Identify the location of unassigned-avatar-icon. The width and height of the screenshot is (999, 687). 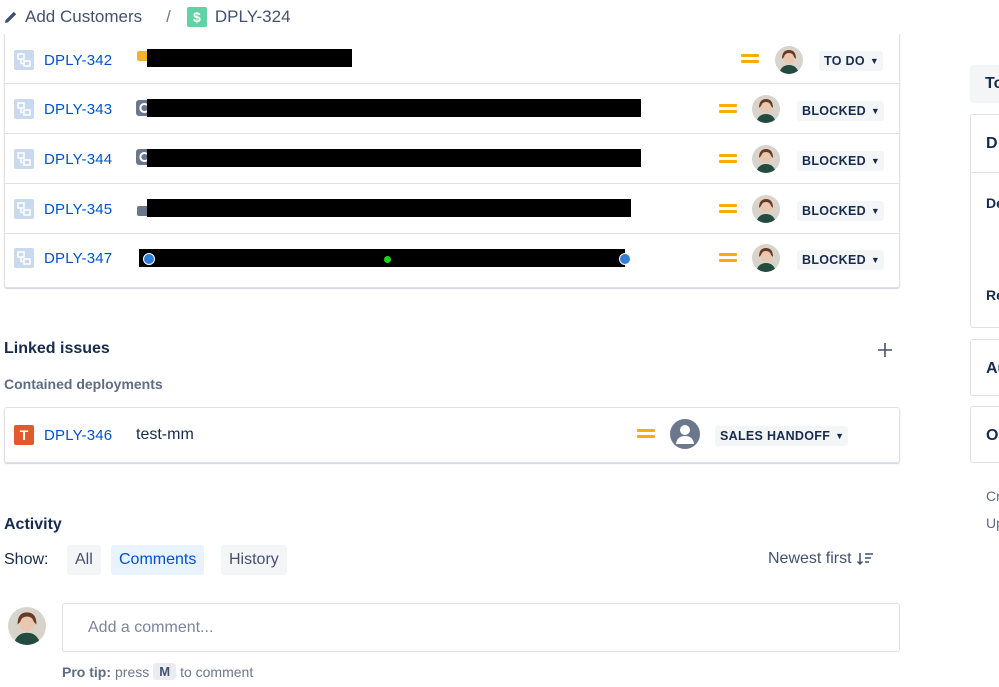
(685, 434).